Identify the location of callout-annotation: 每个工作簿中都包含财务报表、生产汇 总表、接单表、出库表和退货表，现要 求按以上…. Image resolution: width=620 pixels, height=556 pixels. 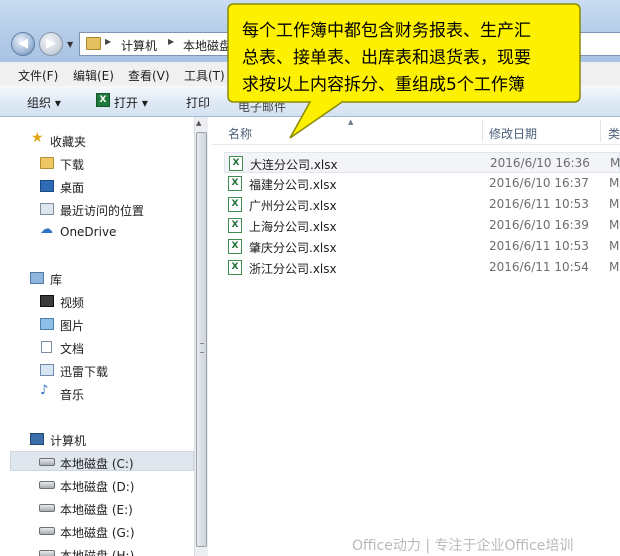
(404, 71).